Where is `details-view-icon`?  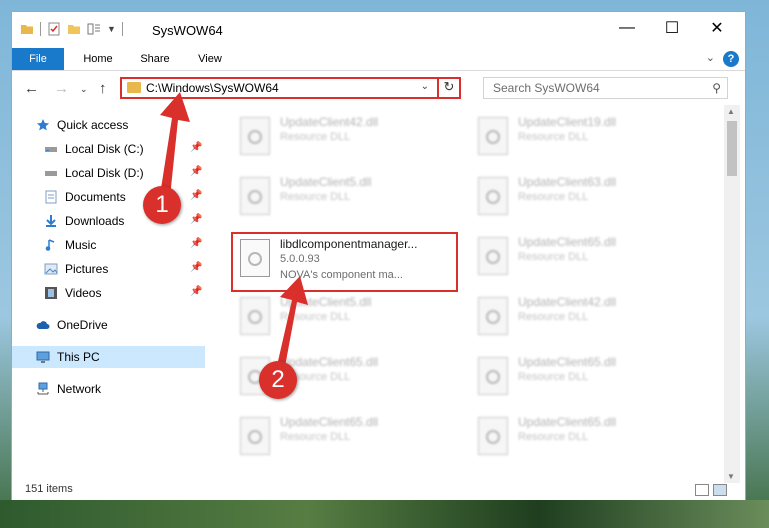 details-view-icon is located at coordinates (702, 490).